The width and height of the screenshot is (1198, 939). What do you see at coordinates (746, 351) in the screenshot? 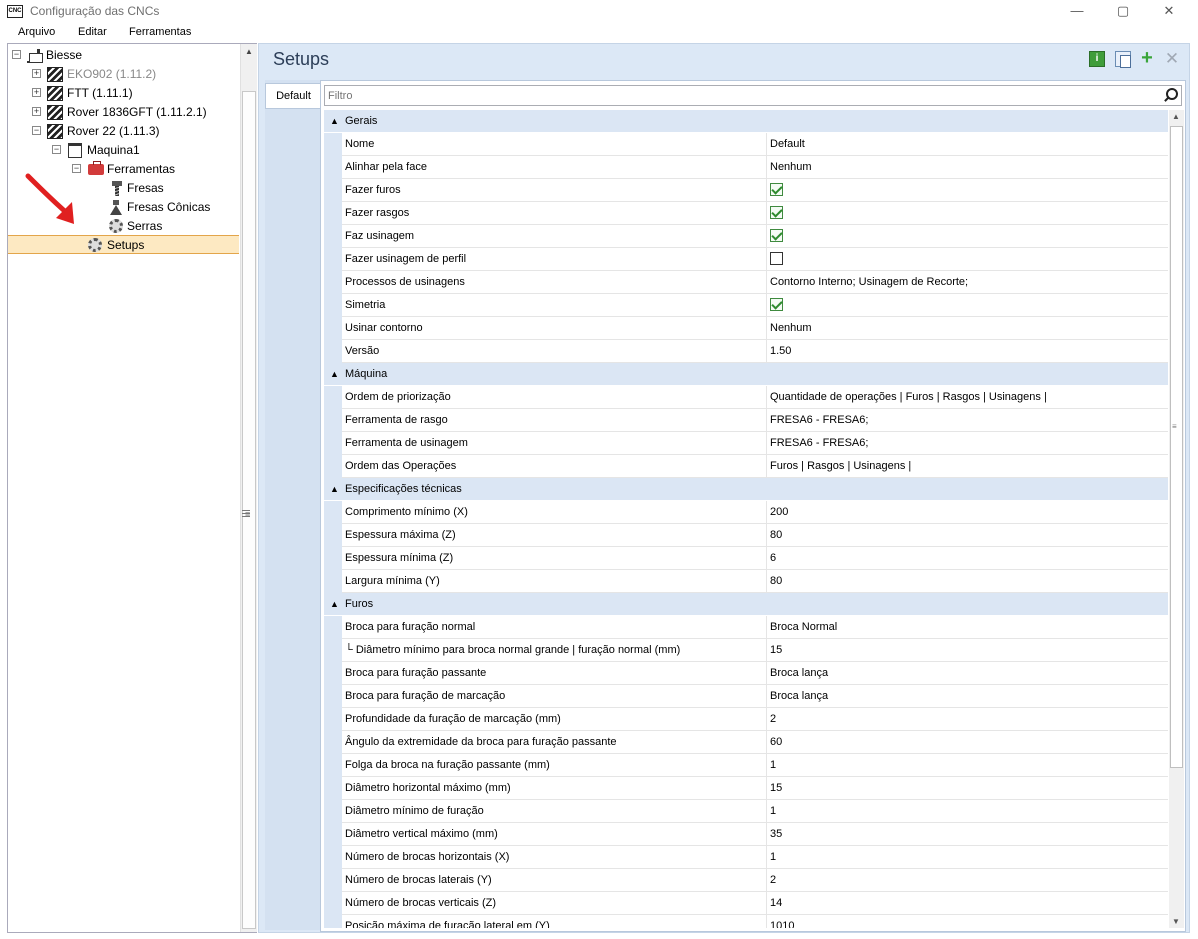
I see `property-row: Versão 1.50` at bounding box center [746, 351].